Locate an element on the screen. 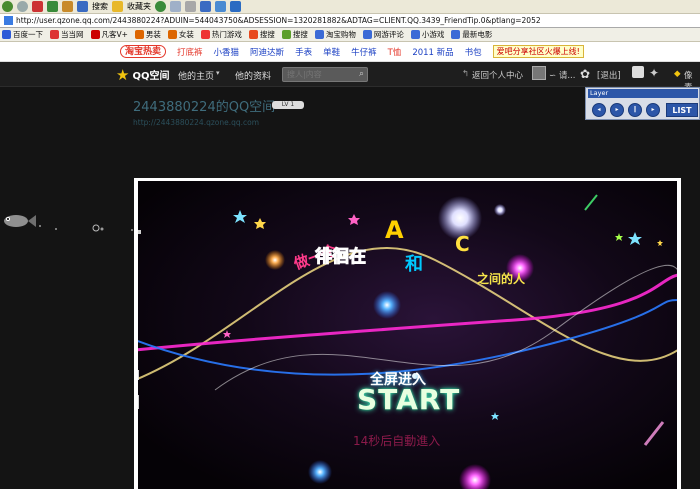 This screenshot has height=489, width=700. avatar is located at coordinates (539, 73).